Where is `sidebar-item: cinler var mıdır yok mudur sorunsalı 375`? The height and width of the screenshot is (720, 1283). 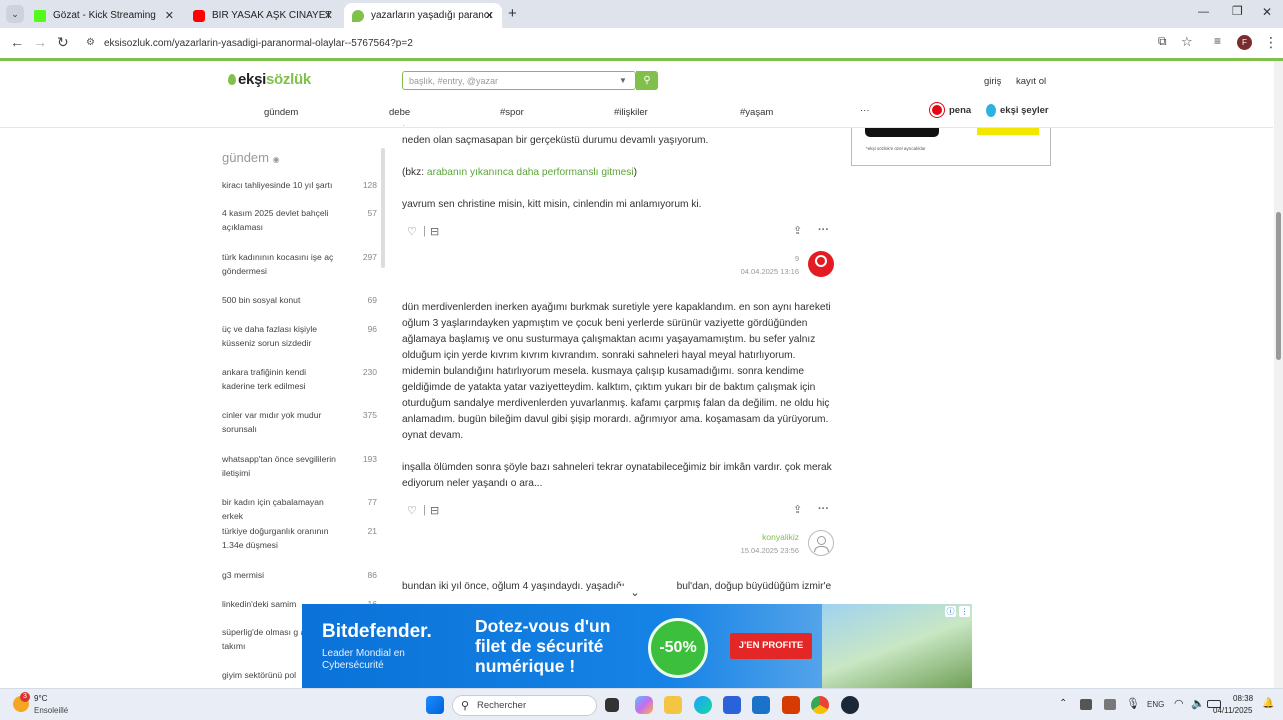
sidebar-item: cinler var mıdır yok mudur sorunsalı 375 is located at coordinates (299, 422).